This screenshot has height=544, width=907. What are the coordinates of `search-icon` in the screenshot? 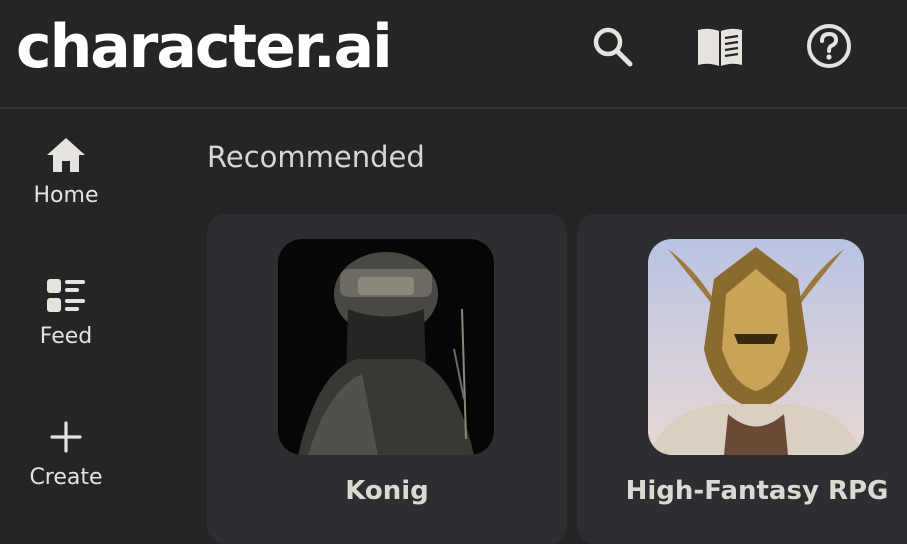 It's located at (612, 46).